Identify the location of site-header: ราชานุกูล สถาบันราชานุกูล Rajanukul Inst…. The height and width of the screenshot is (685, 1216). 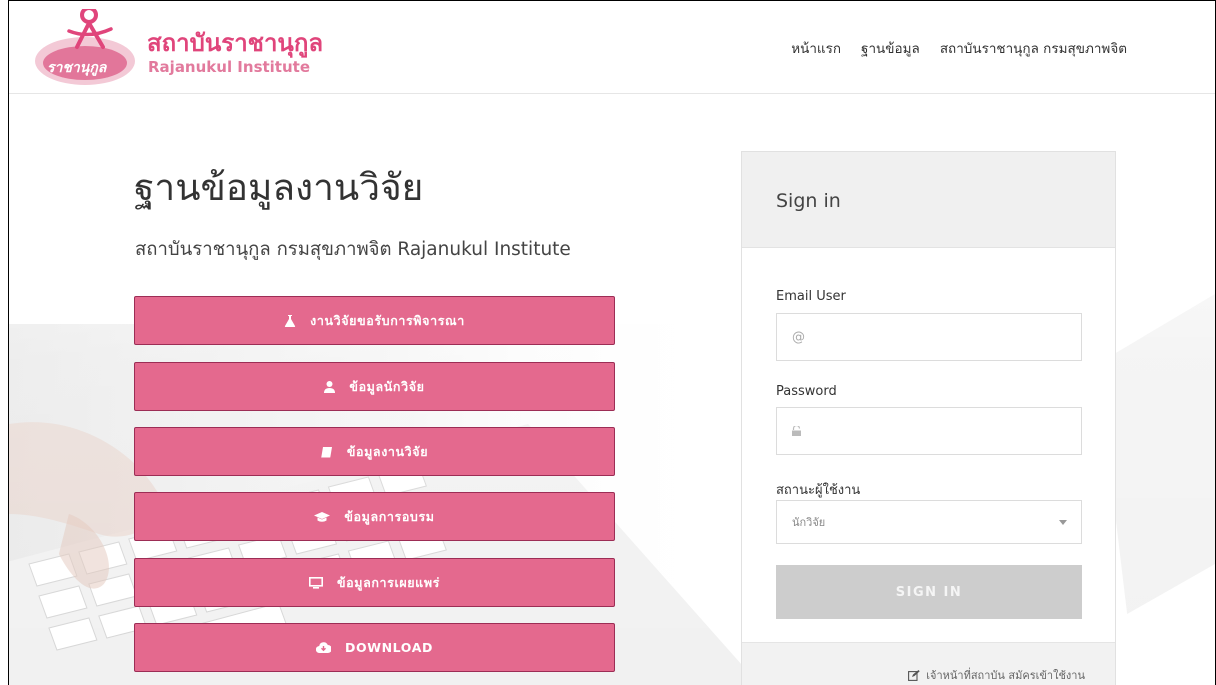
(612, 47).